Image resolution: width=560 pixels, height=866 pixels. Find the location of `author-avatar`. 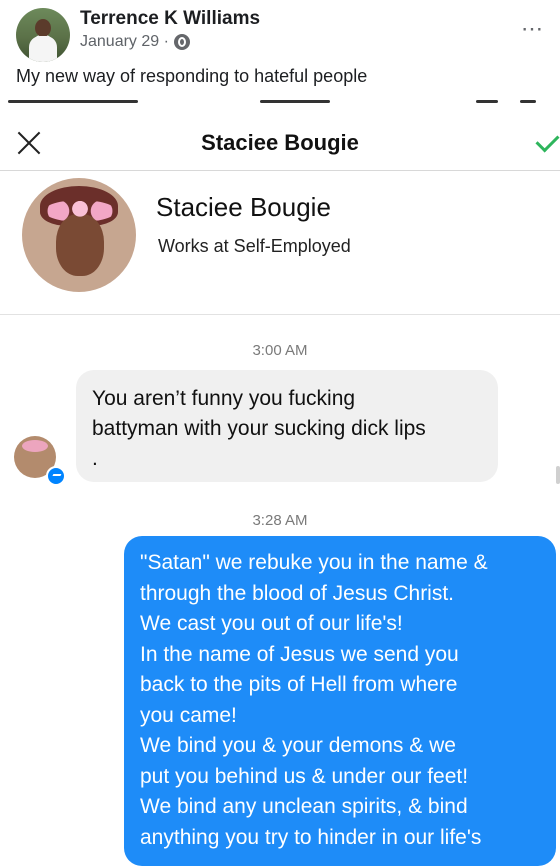

author-avatar is located at coordinates (43, 35).